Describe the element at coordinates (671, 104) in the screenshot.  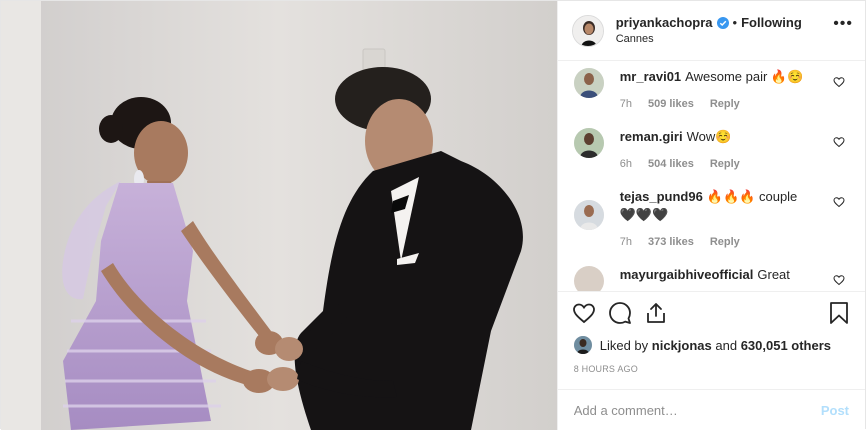
I see `comment-likes: 509 likes` at that location.